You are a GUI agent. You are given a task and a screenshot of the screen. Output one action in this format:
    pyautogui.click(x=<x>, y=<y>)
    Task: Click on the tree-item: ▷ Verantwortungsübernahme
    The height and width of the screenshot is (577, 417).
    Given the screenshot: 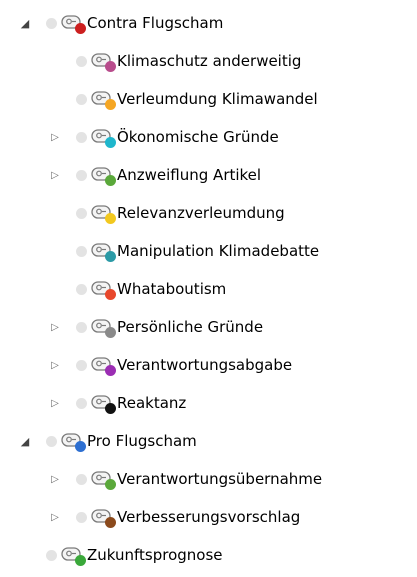 What is the action you would take?
    pyautogui.click(x=208, y=479)
    